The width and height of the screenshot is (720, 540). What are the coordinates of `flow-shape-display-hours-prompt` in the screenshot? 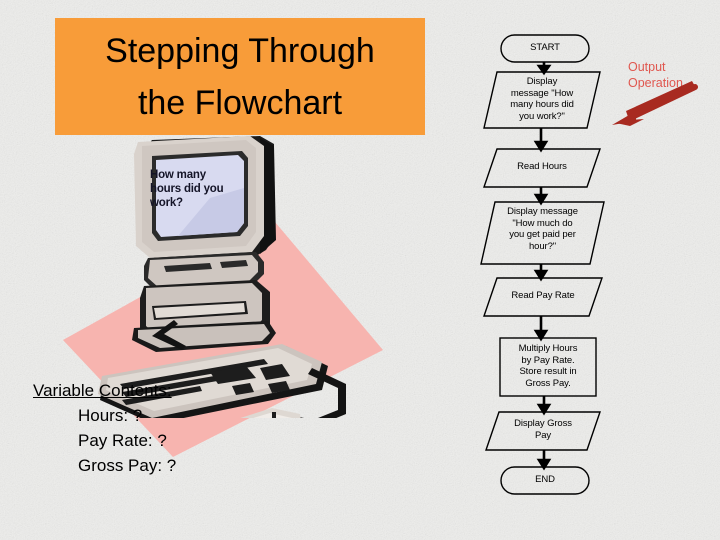 It's located at (542, 100).